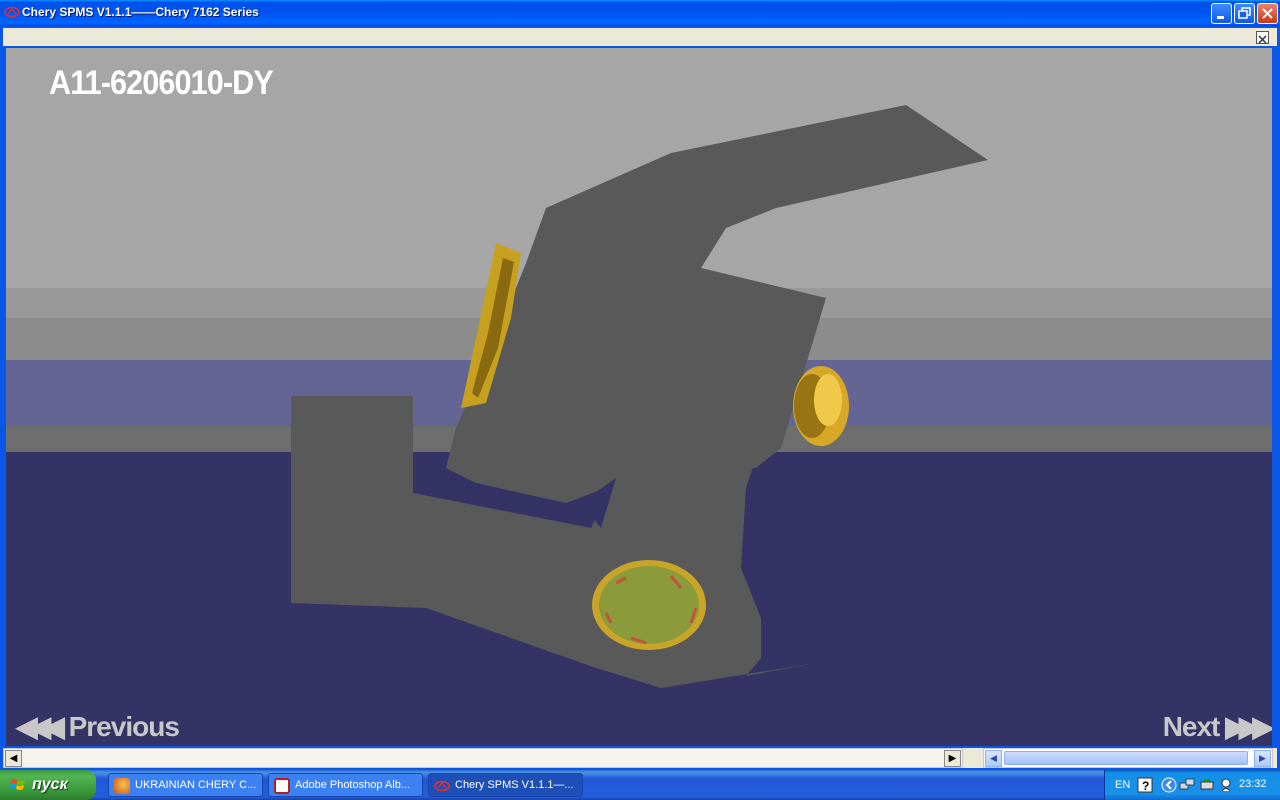 This screenshot has width=1280, height=800. Describe the element at coordinates (122, 786) in the screenshot. I see `firefox-icon` at that location.